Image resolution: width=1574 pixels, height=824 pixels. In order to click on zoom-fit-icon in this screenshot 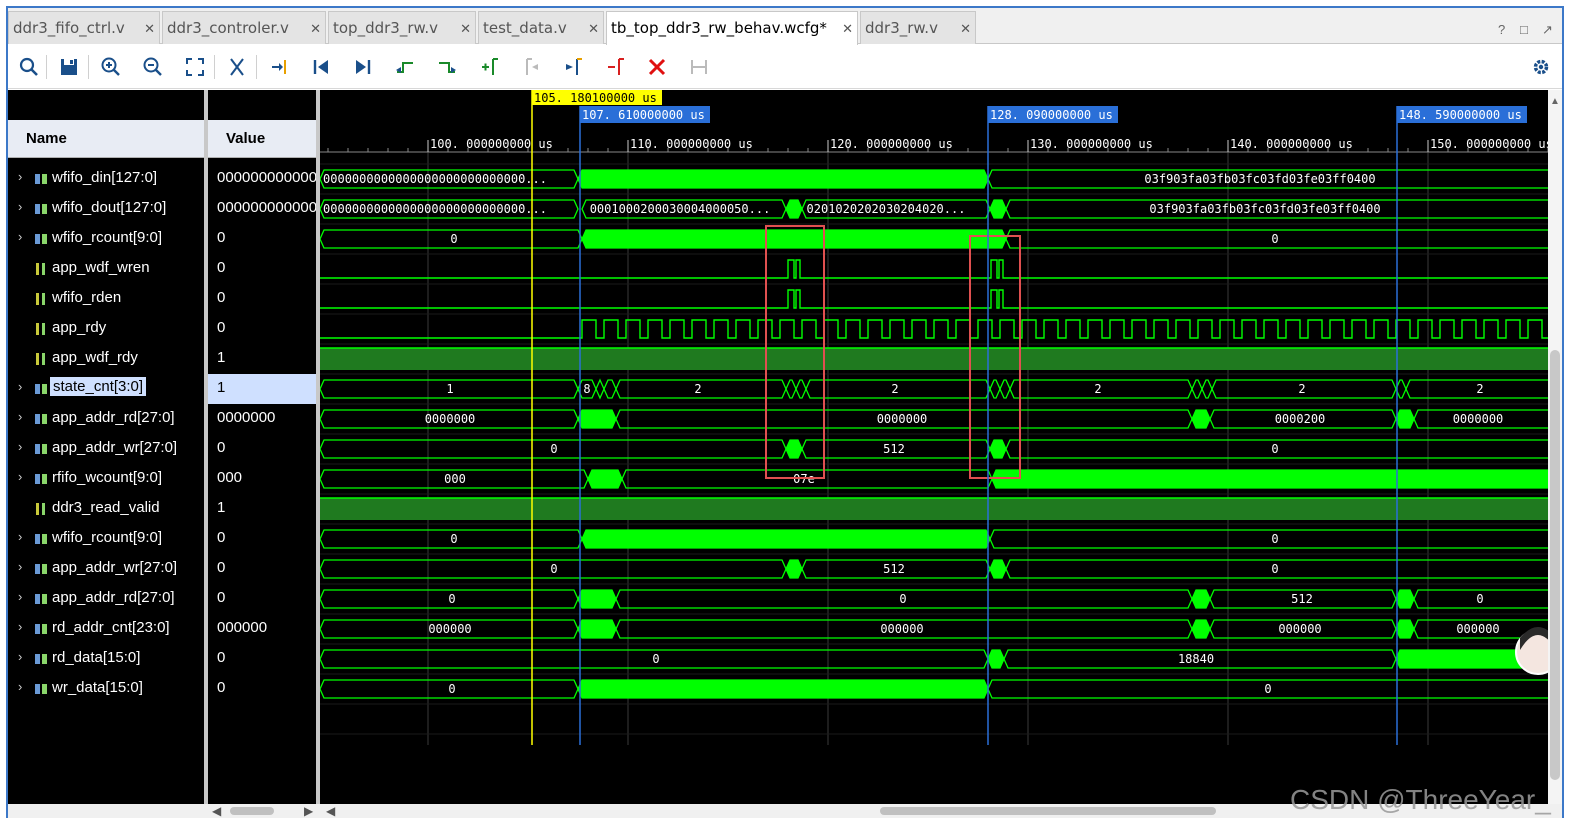, I will do `click(195, 67)`.